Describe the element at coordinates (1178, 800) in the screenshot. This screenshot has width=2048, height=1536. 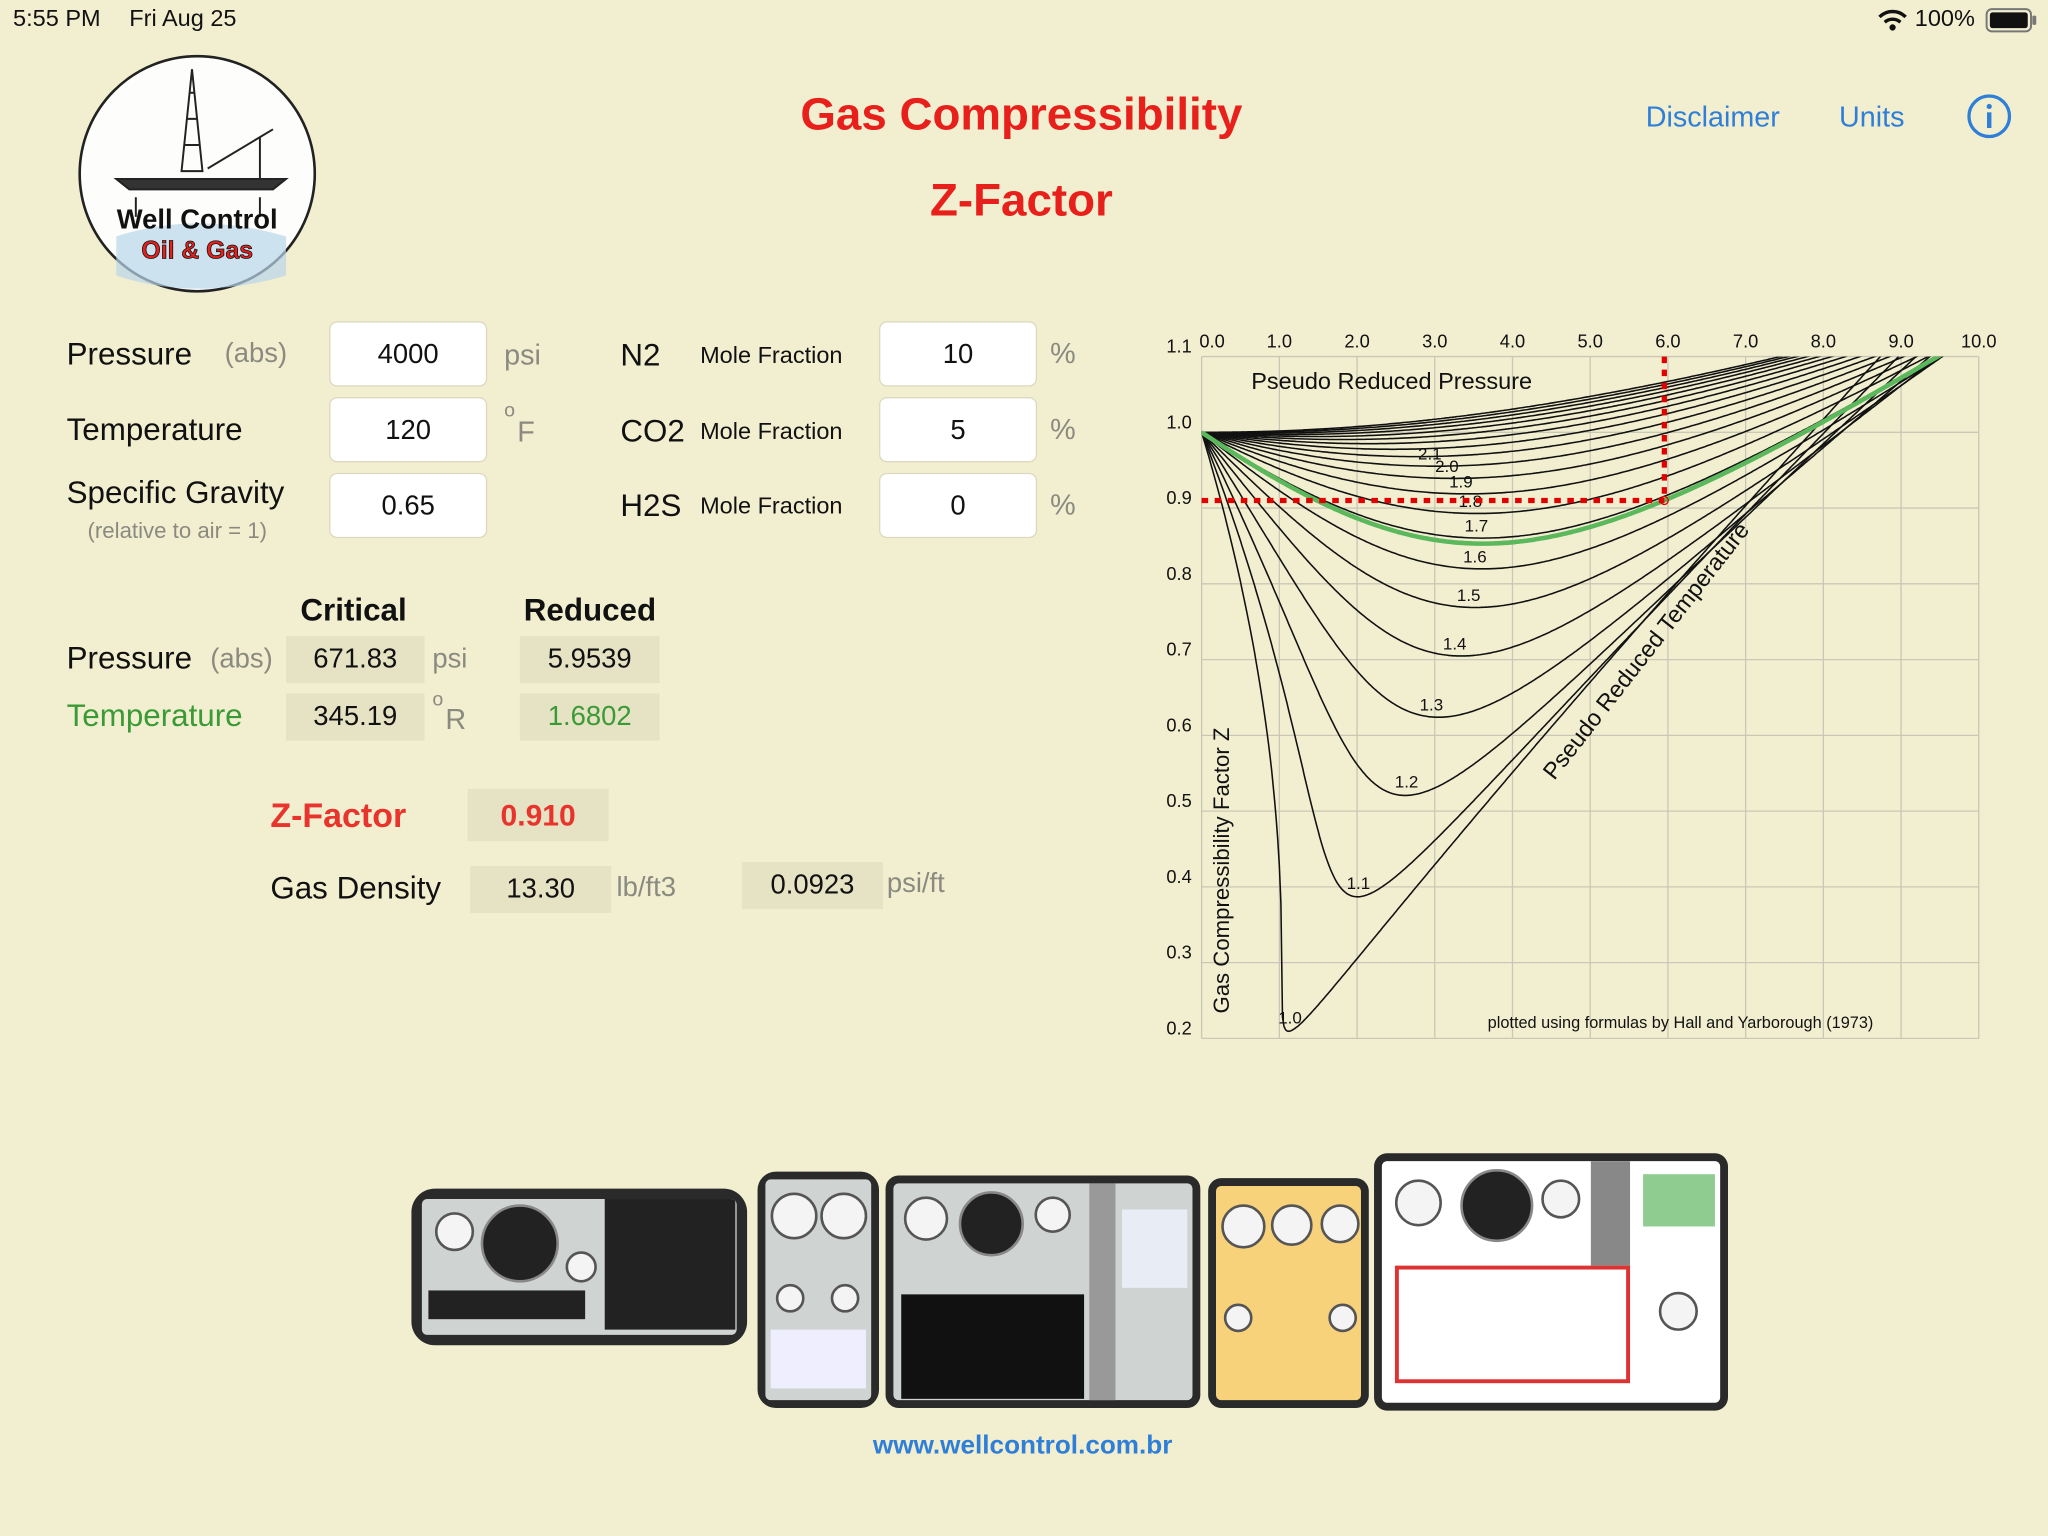
I see `y-tick-label: 0.5` at that location.